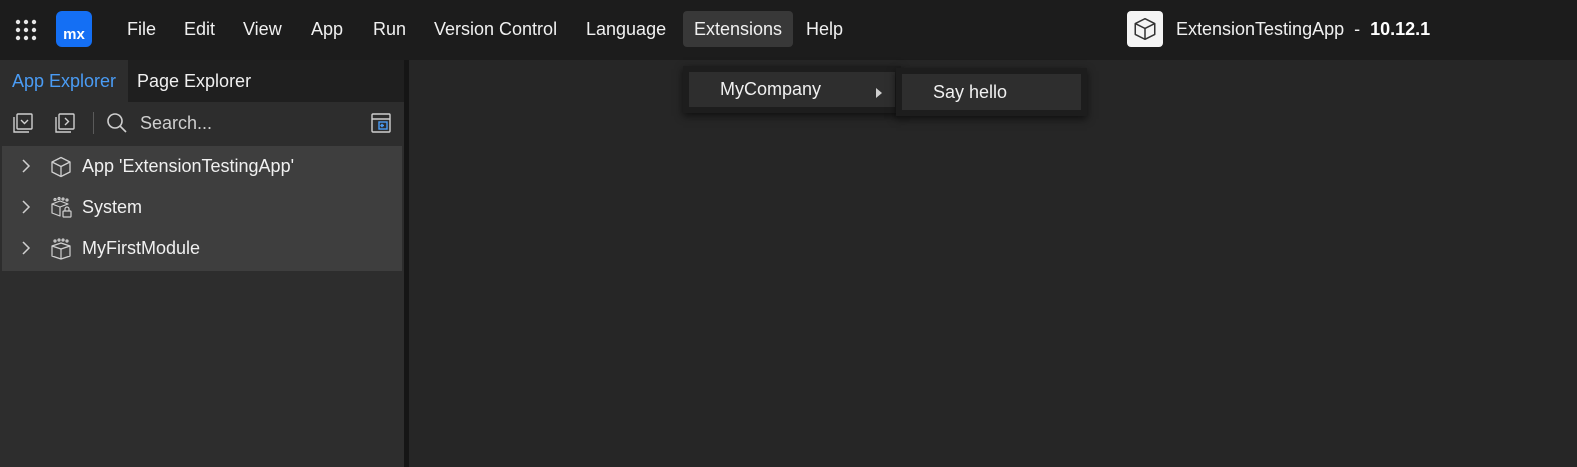 Image resolution: width=1577 pixels, height=467 pixels. What do you see at coordinates (141, 29) in the screenshot?
I see `menu-file: File` at bounding box center [141, 29].